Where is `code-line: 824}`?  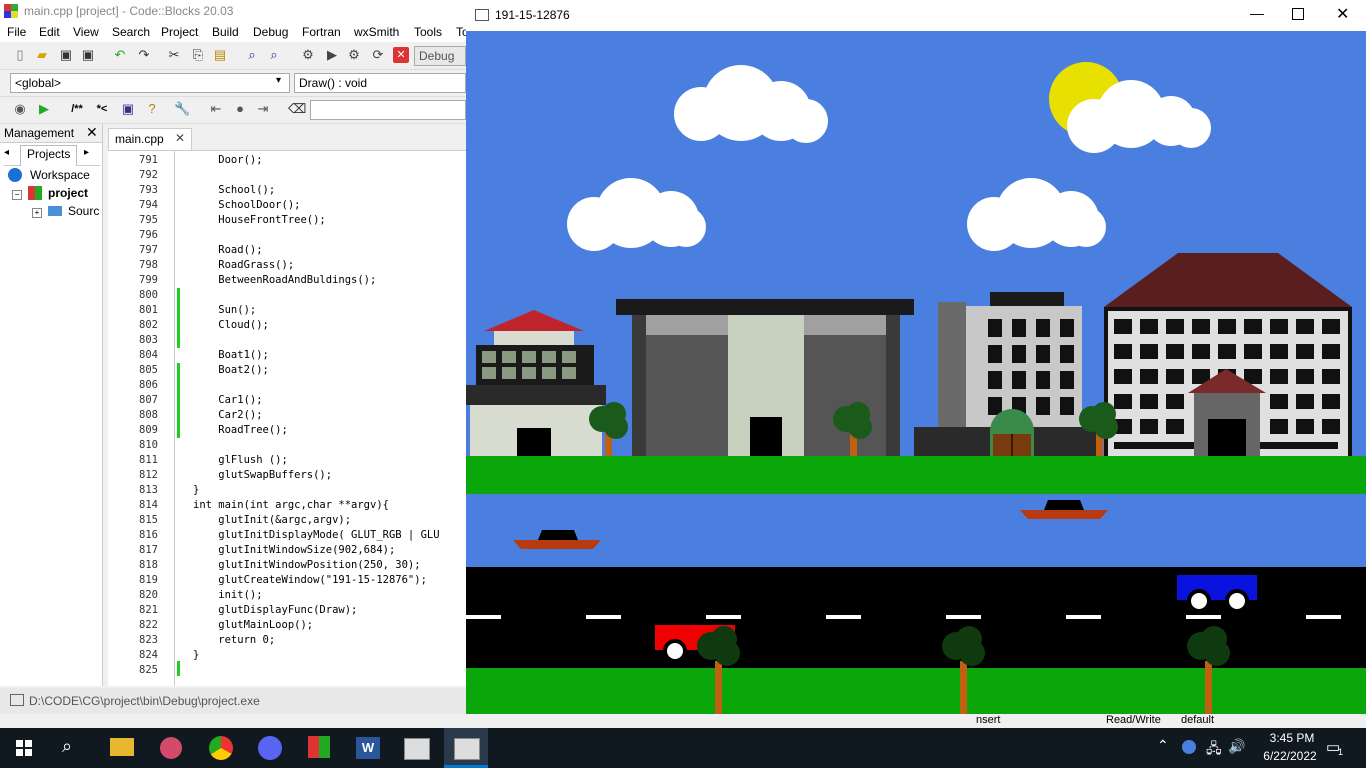 code-line: 824} is located at coordinates (287, 655).